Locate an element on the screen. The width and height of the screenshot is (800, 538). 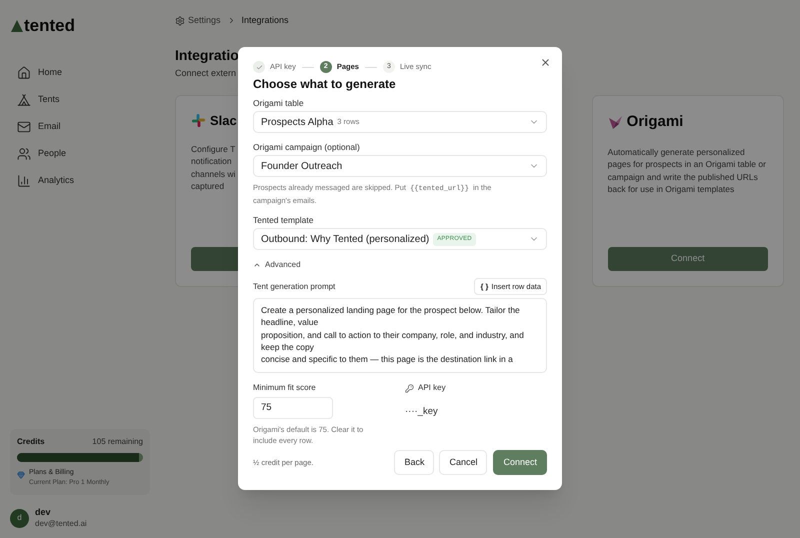
key-icon is located at coordinates (409, 388).